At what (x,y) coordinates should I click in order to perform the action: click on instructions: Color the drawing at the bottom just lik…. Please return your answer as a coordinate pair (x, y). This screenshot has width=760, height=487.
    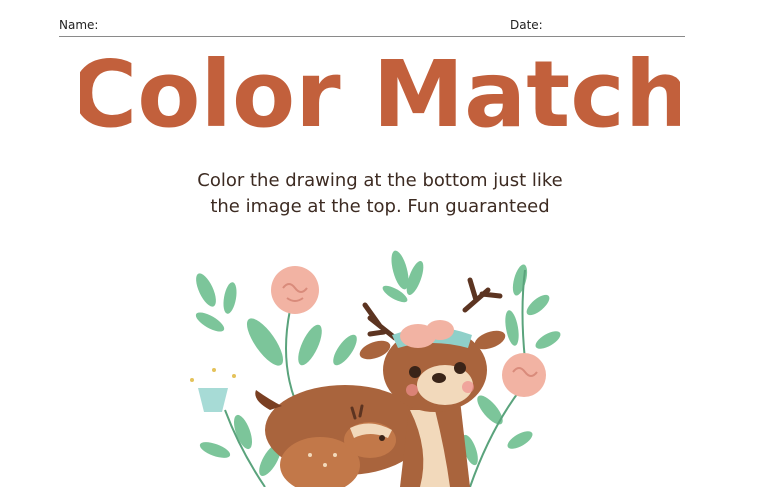
    Looking at the image, I should click on (380, 194).